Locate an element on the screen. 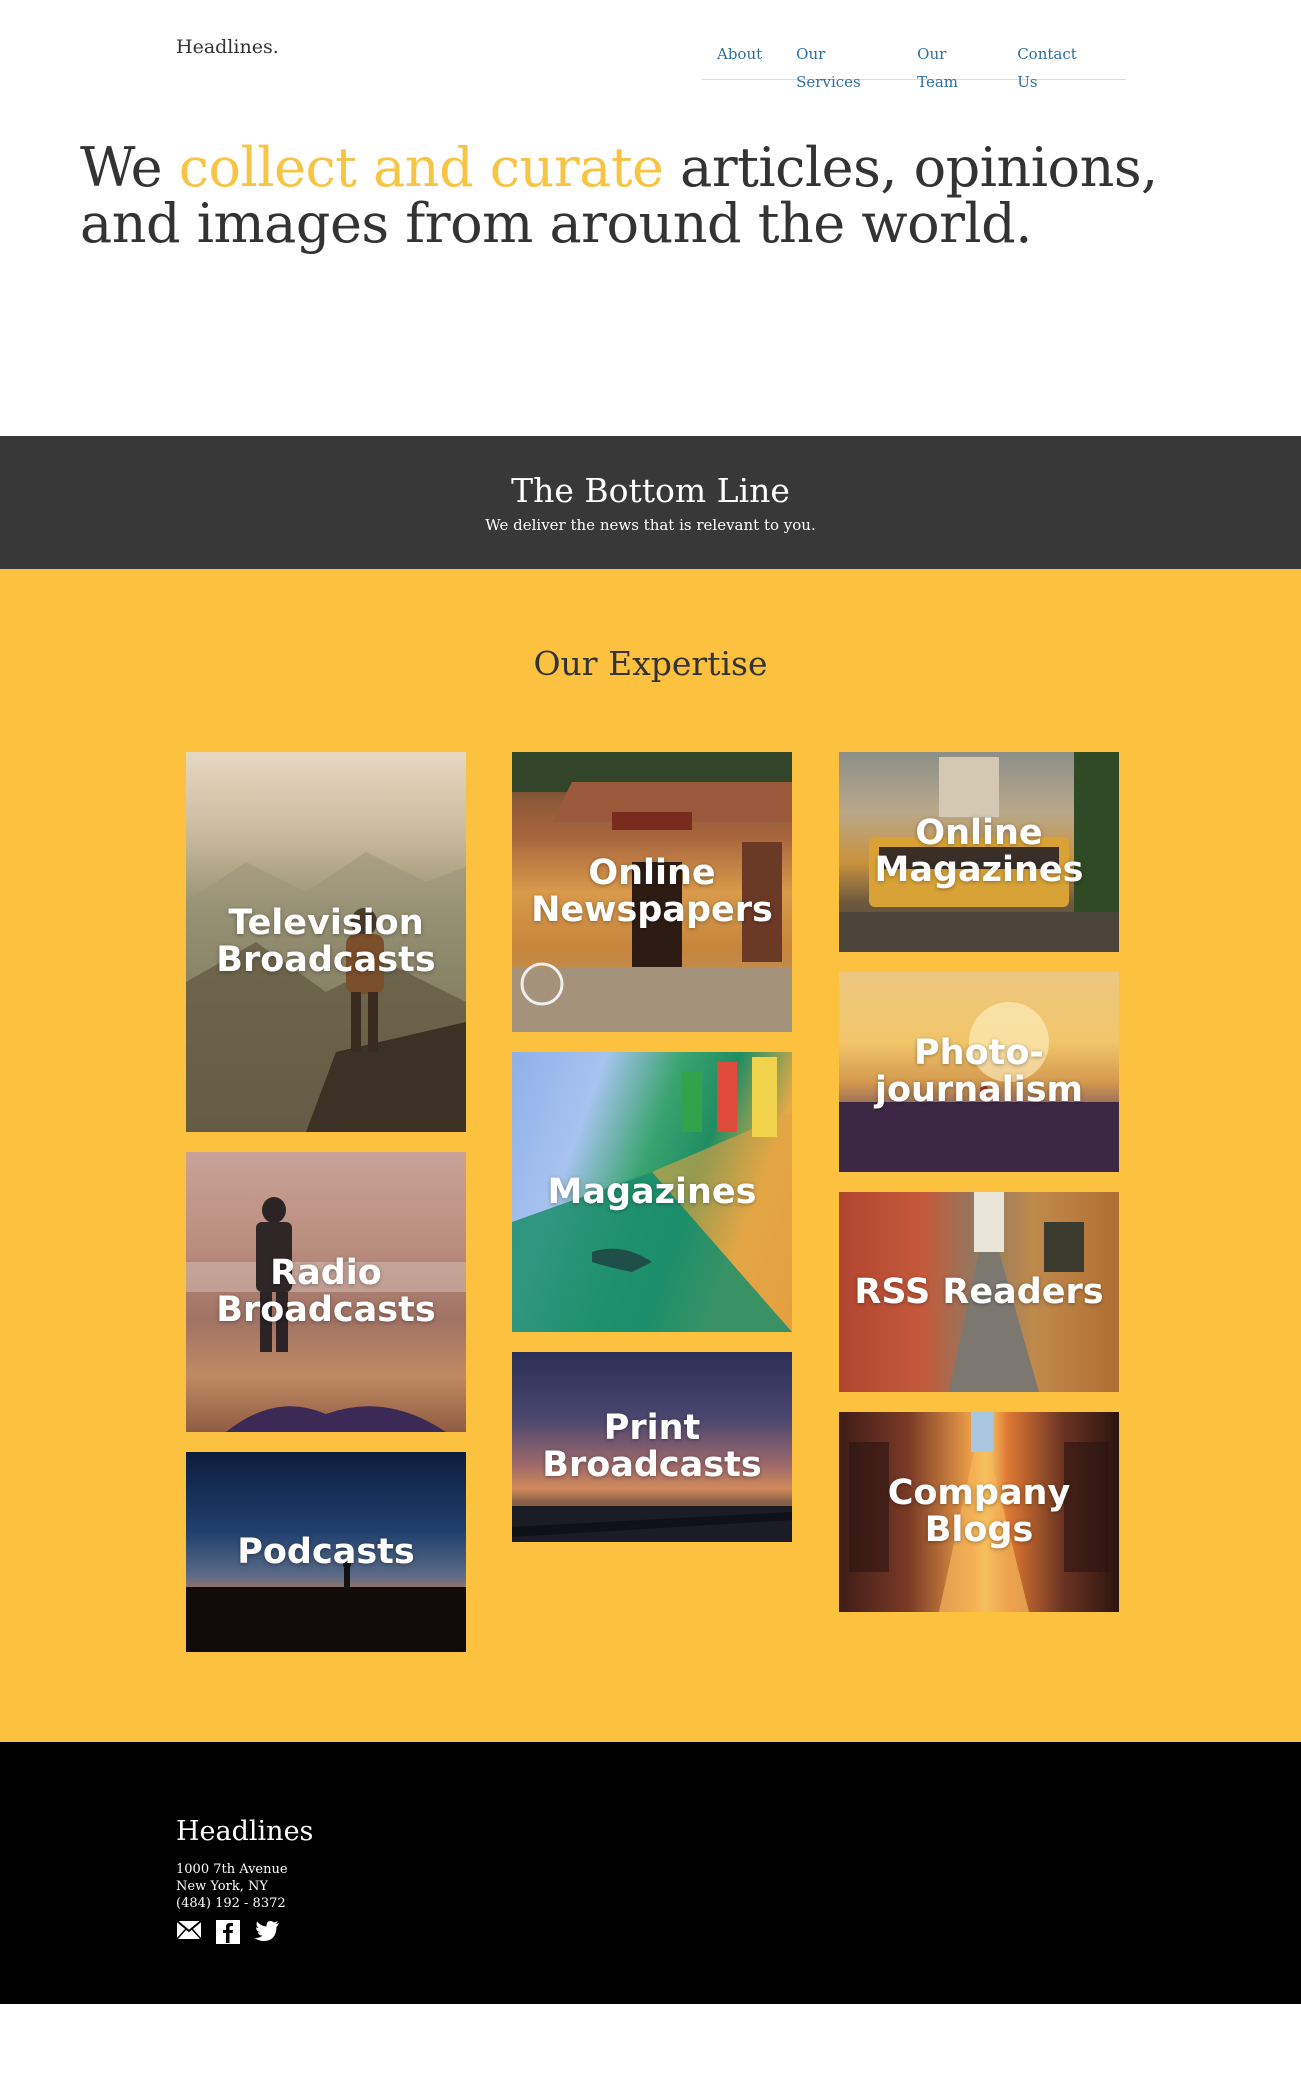 This screenshot has height=2084, width=1301. tile-label: Photo-journalism is located at coordinates (979, 1071).